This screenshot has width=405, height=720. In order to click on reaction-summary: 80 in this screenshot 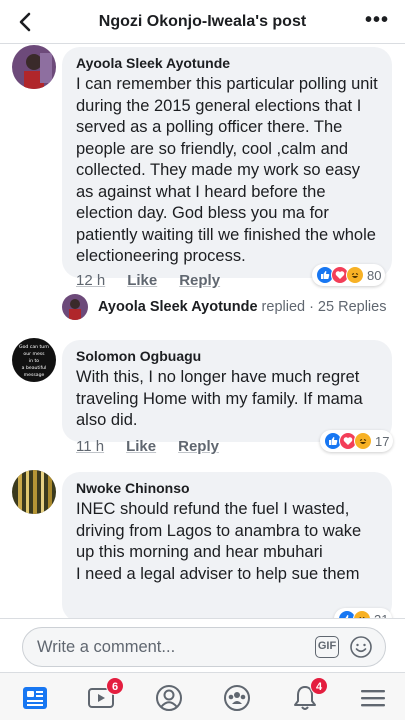, I will do `click(349, 275)`.